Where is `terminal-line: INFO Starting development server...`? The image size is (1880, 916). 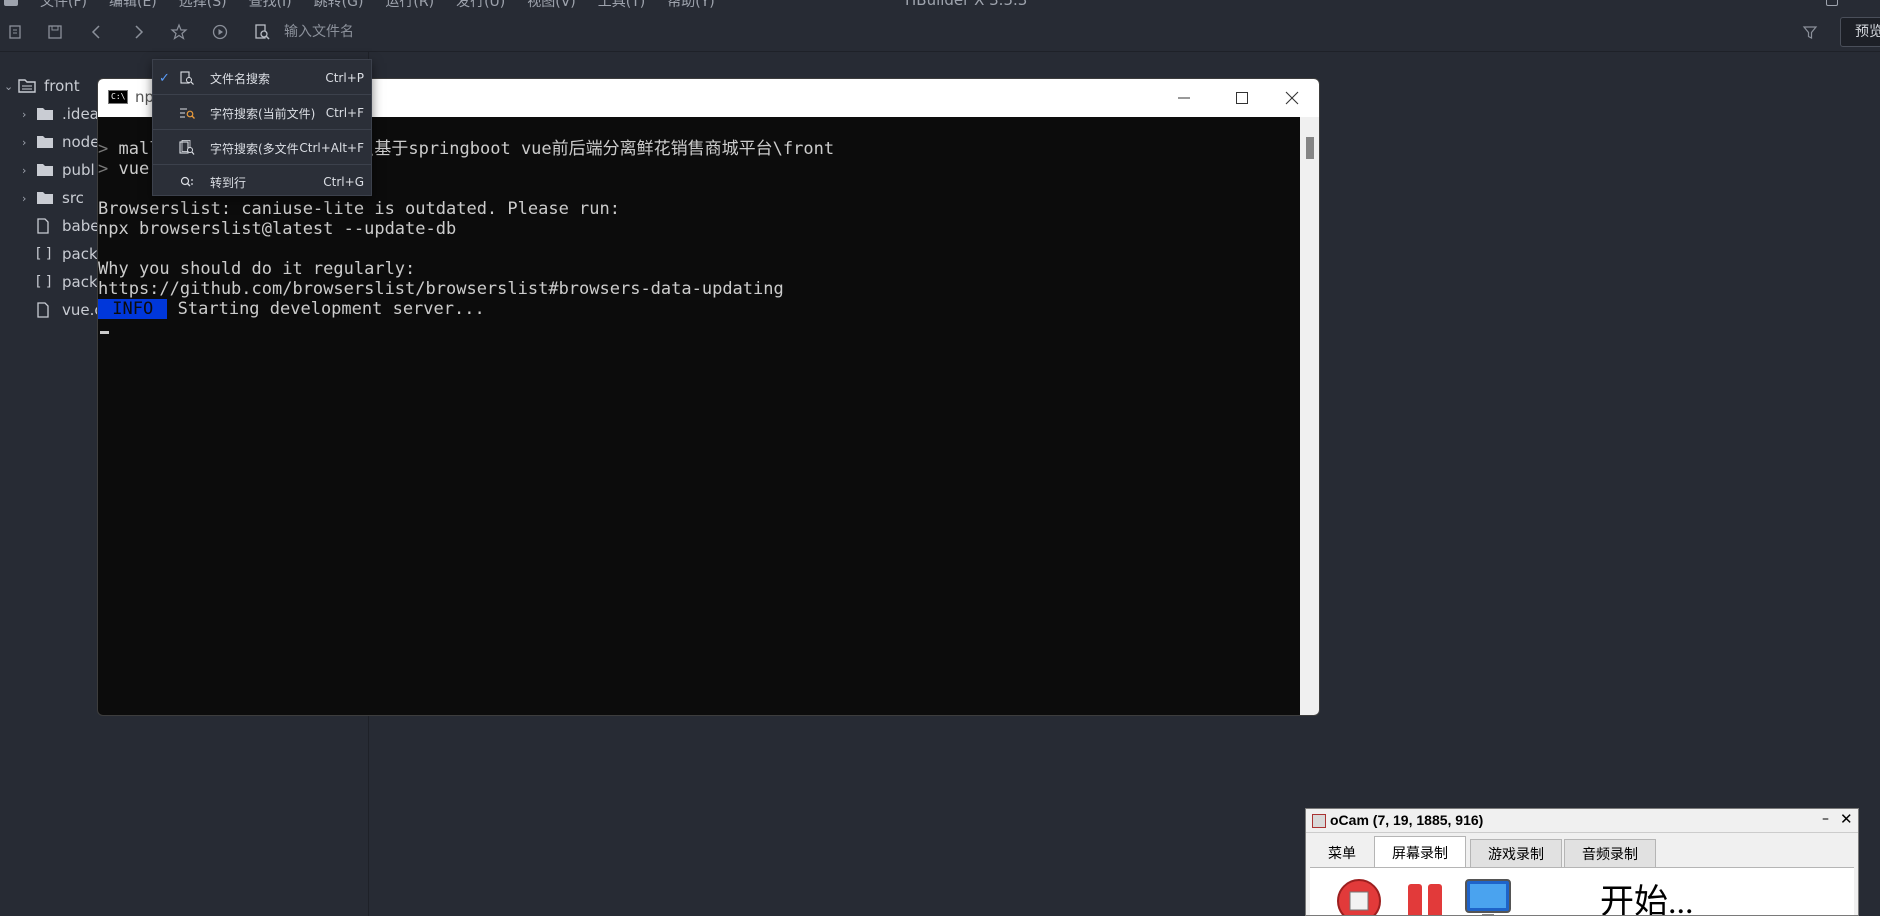
terminal-line: INFO Starting development server... is located at coordinates (291, 309).